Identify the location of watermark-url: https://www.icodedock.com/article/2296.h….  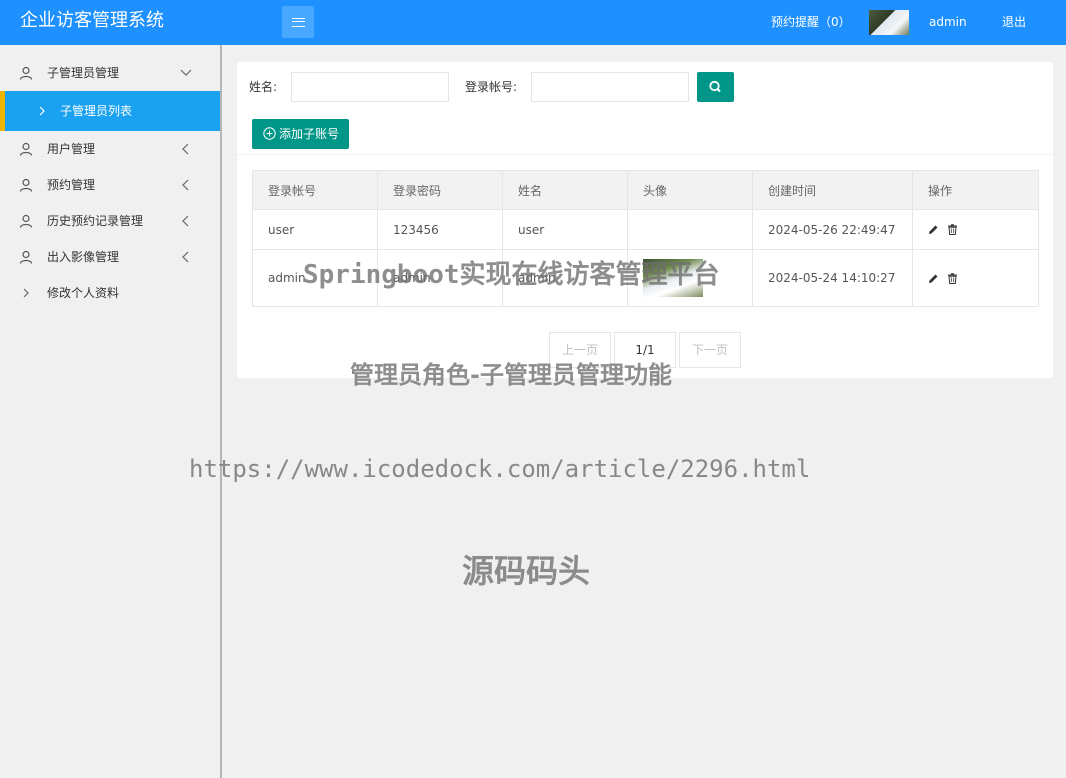
(500, 469).